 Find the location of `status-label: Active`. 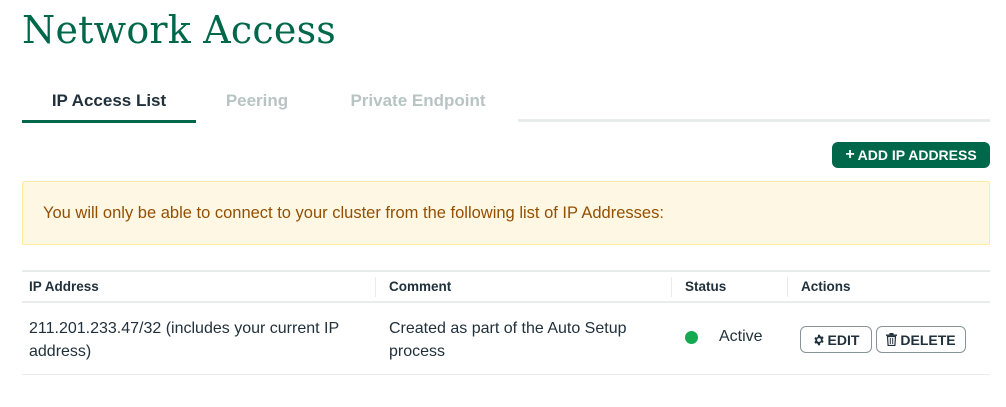

status-label: Active is located at coordinates (741, 336).